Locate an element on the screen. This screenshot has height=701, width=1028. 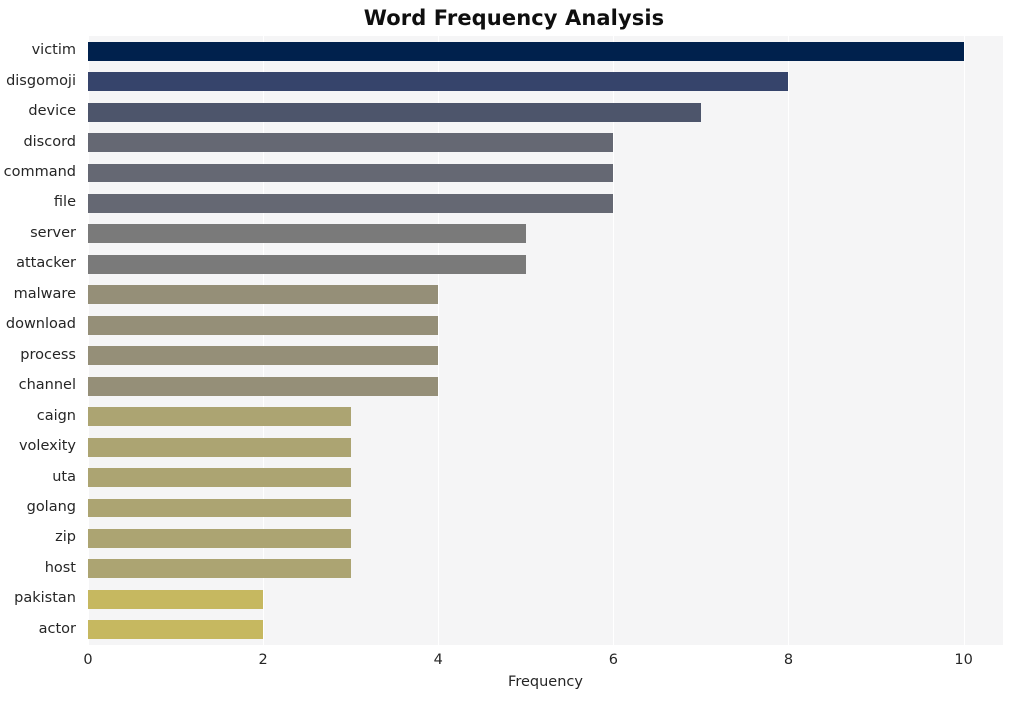
x-tick-label-2: 2 is located at coordinates (263, 660).